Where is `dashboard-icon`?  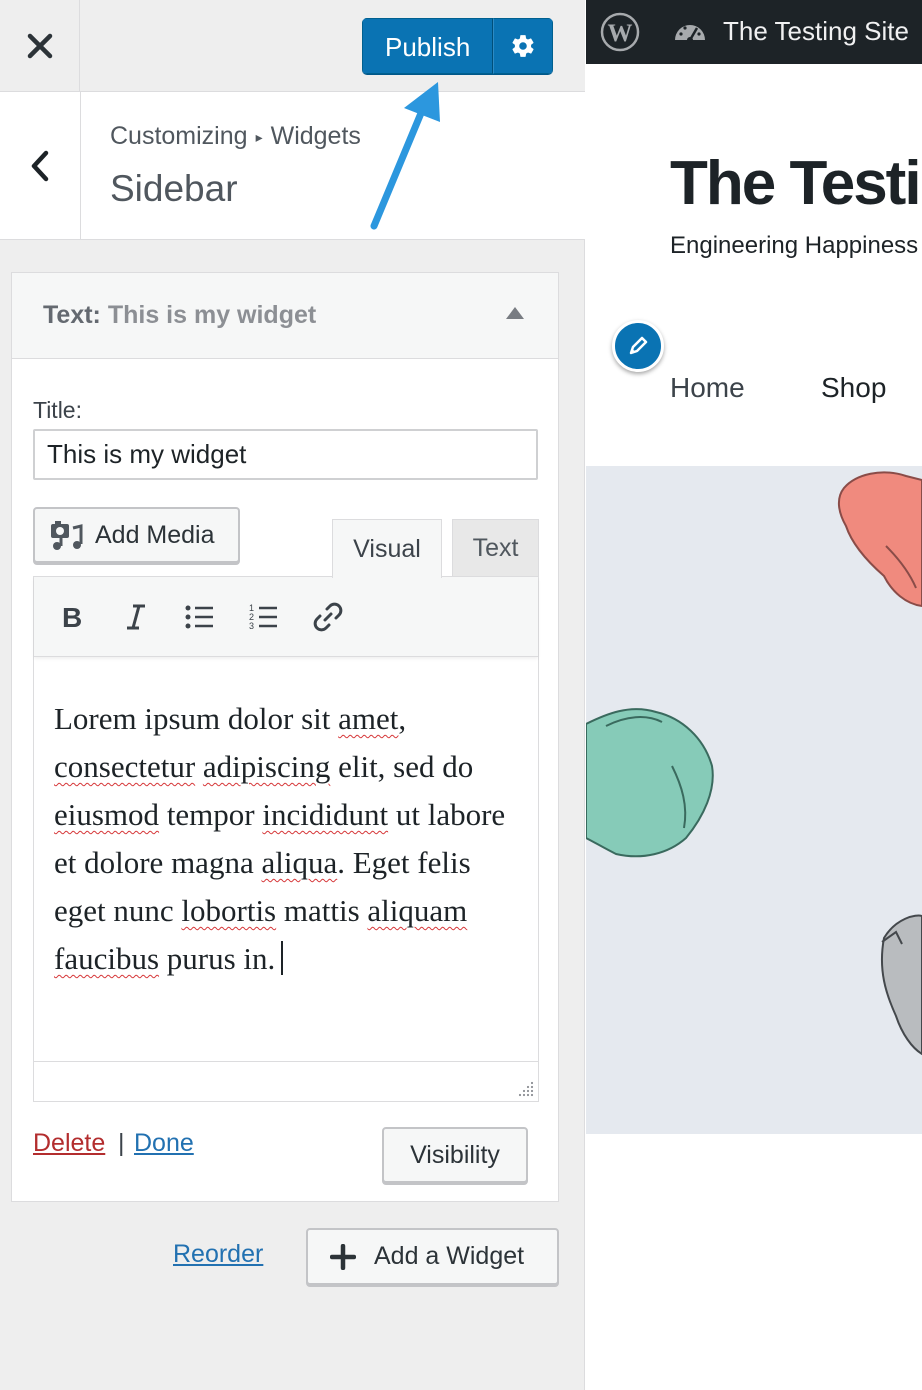
dashboard-icon is located at coordinates (690, 32).